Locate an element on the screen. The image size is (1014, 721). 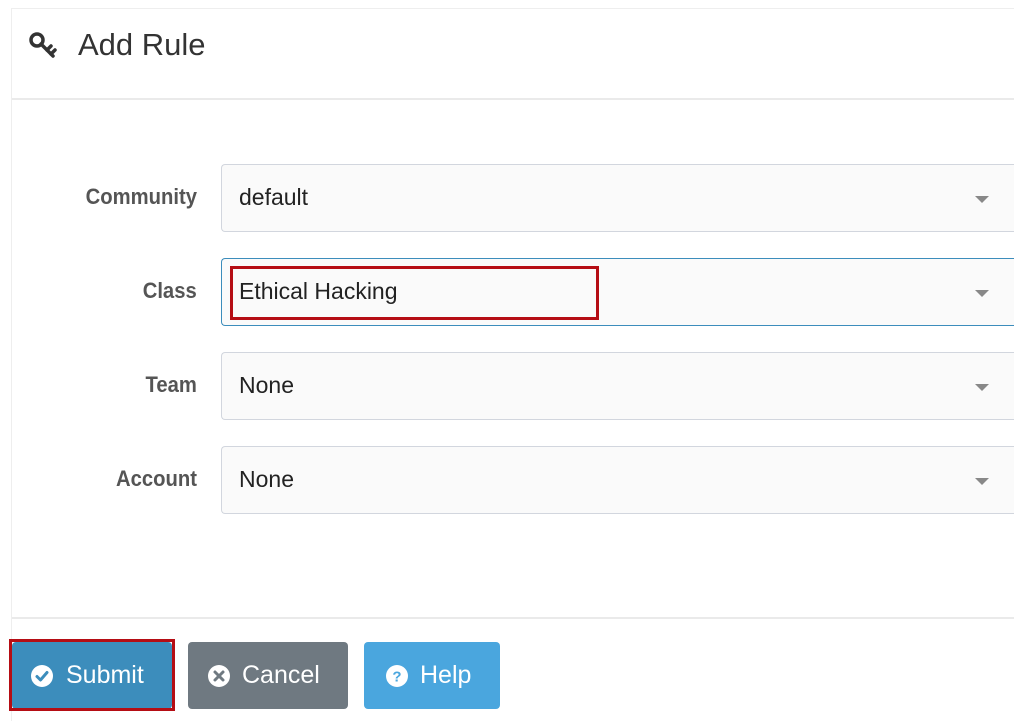
class-label: Class is located at coordinates (169, 290).